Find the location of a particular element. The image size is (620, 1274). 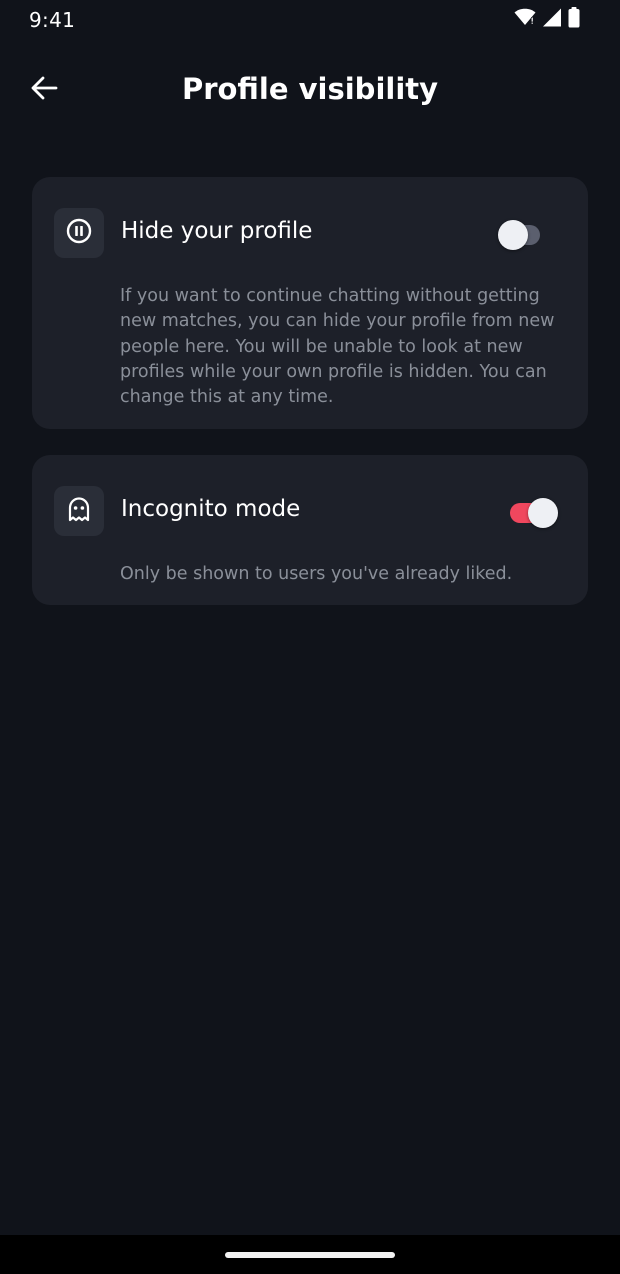

status-time: 9:41 is located at coordinates (52, 20).